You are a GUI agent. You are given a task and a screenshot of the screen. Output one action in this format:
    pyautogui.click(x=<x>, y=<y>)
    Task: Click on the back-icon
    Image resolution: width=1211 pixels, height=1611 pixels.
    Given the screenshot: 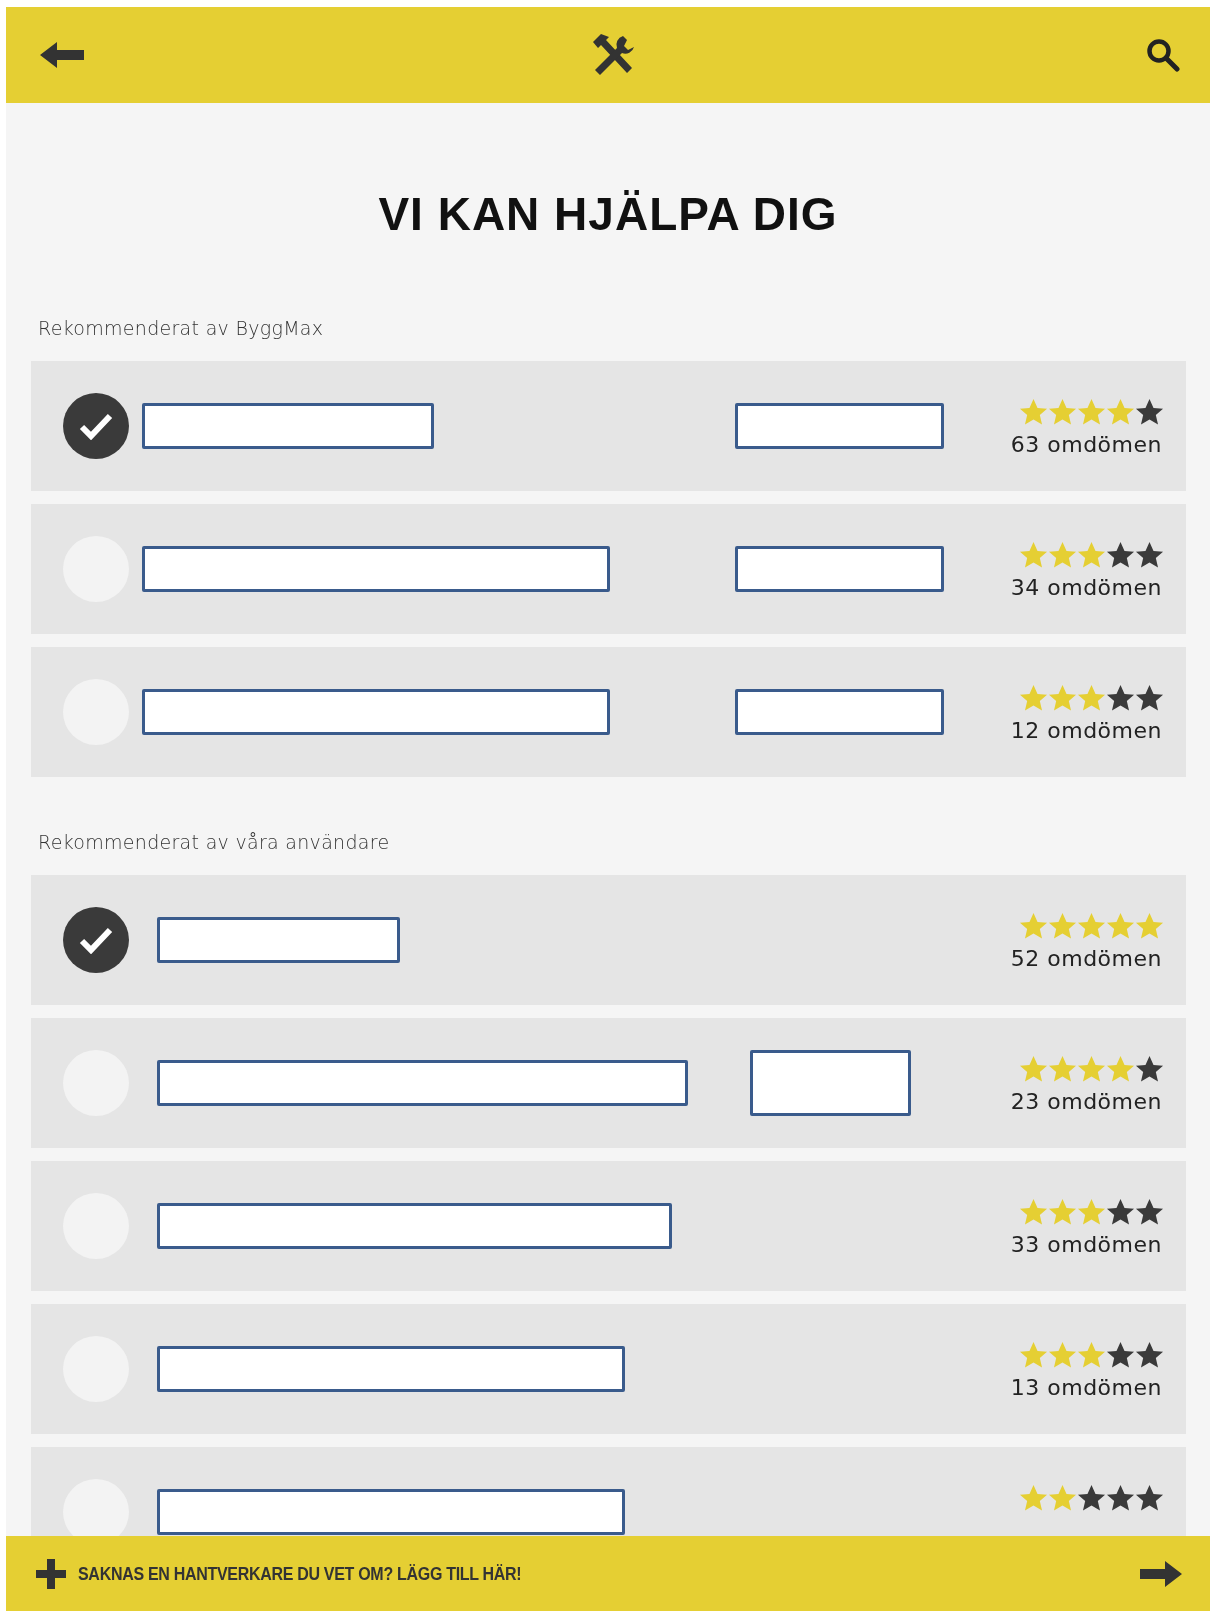 What is the action you would take?
    pyautogui.click(x=62, y=55)
    